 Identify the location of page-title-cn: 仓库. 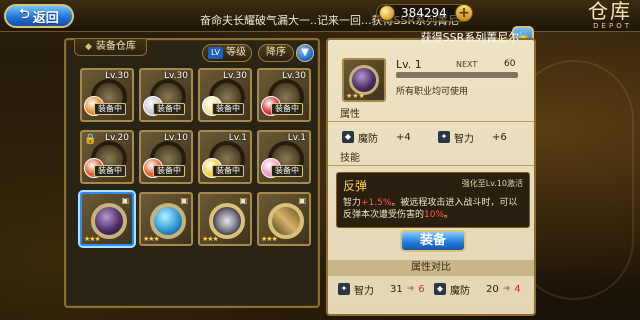
(610, 11).